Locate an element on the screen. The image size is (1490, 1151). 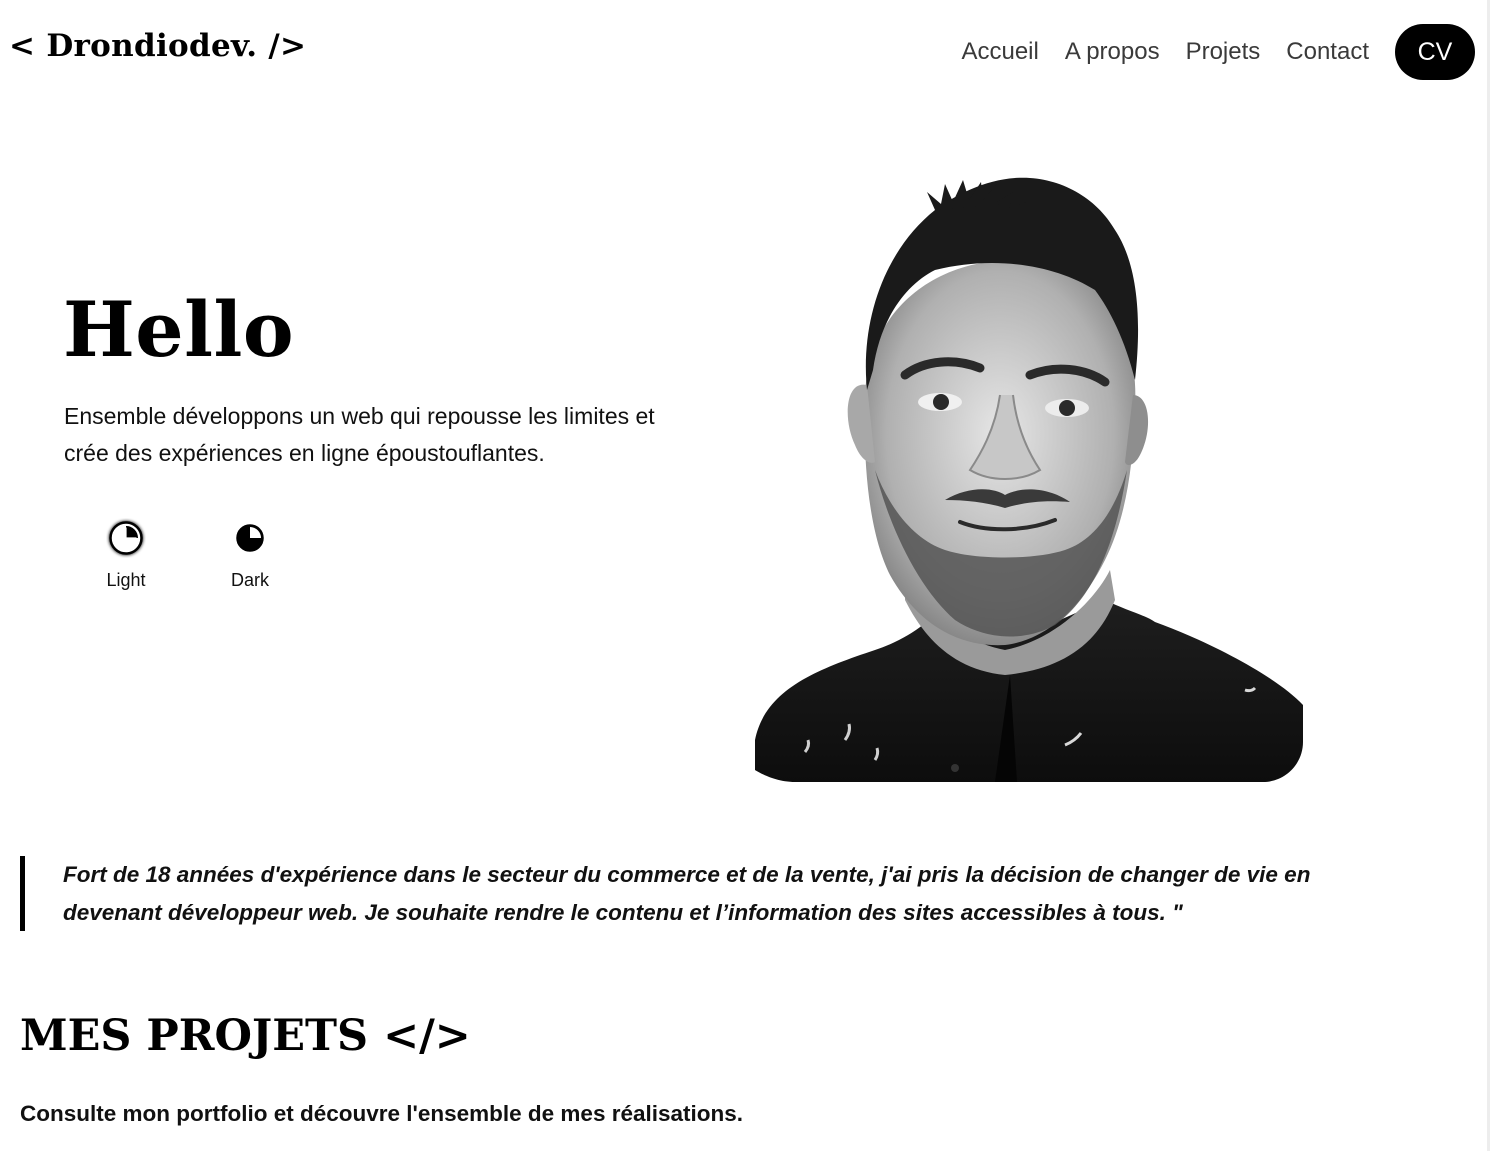
theme-option-light: Light is located at coordinates (126, 554).